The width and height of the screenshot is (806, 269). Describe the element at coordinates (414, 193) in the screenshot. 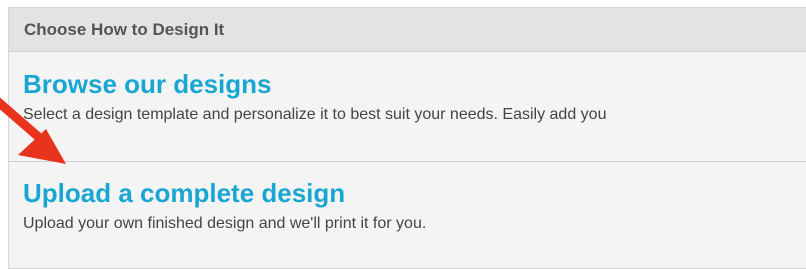

I see `upload-design-link: Upload a complete design` at that location.